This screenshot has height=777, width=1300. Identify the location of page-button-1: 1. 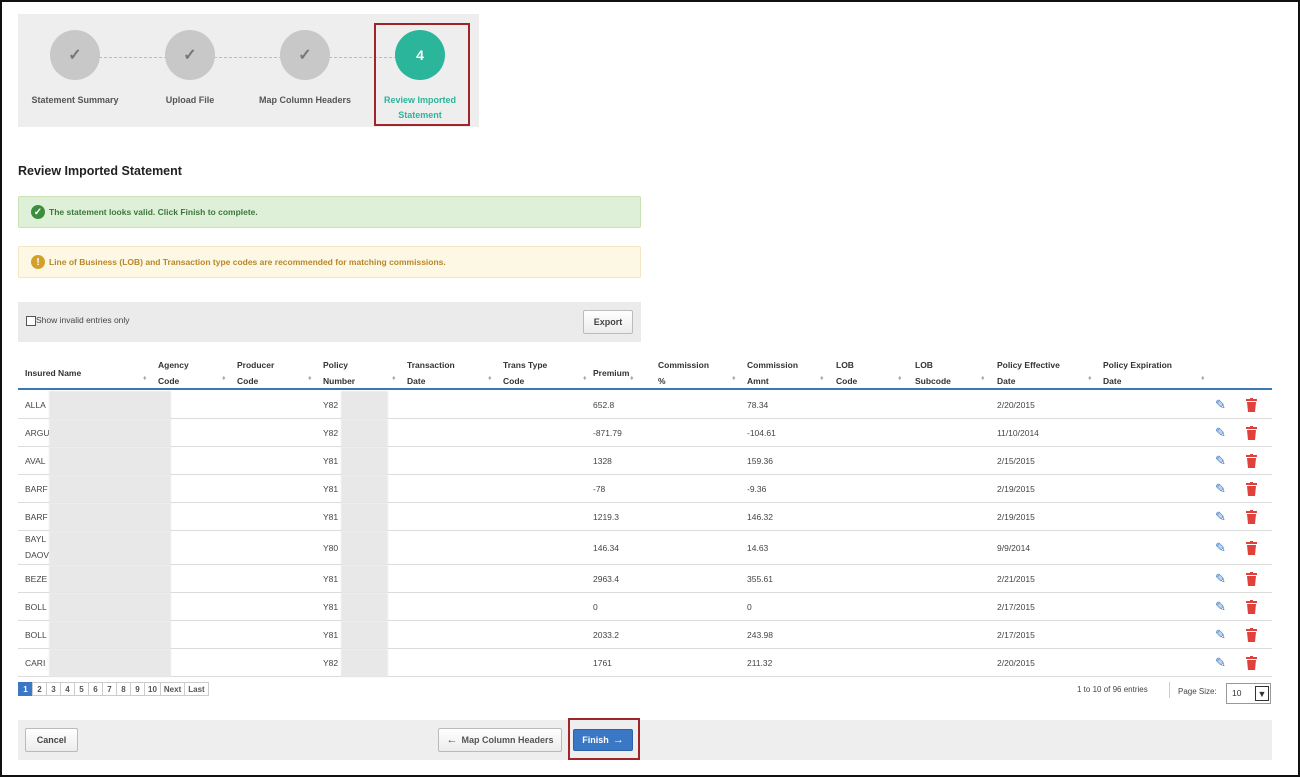
(25, 689).